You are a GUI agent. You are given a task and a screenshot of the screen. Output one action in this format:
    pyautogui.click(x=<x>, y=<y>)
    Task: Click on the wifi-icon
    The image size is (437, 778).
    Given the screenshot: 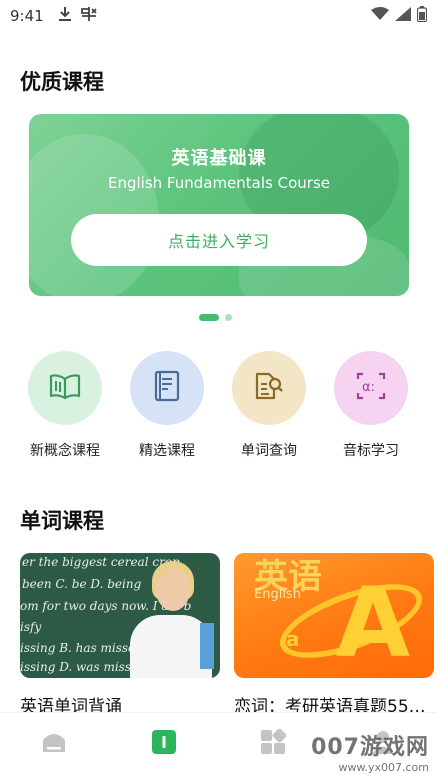 What is the action you would take?
    pyautogui.click(x=380, y=16)
    